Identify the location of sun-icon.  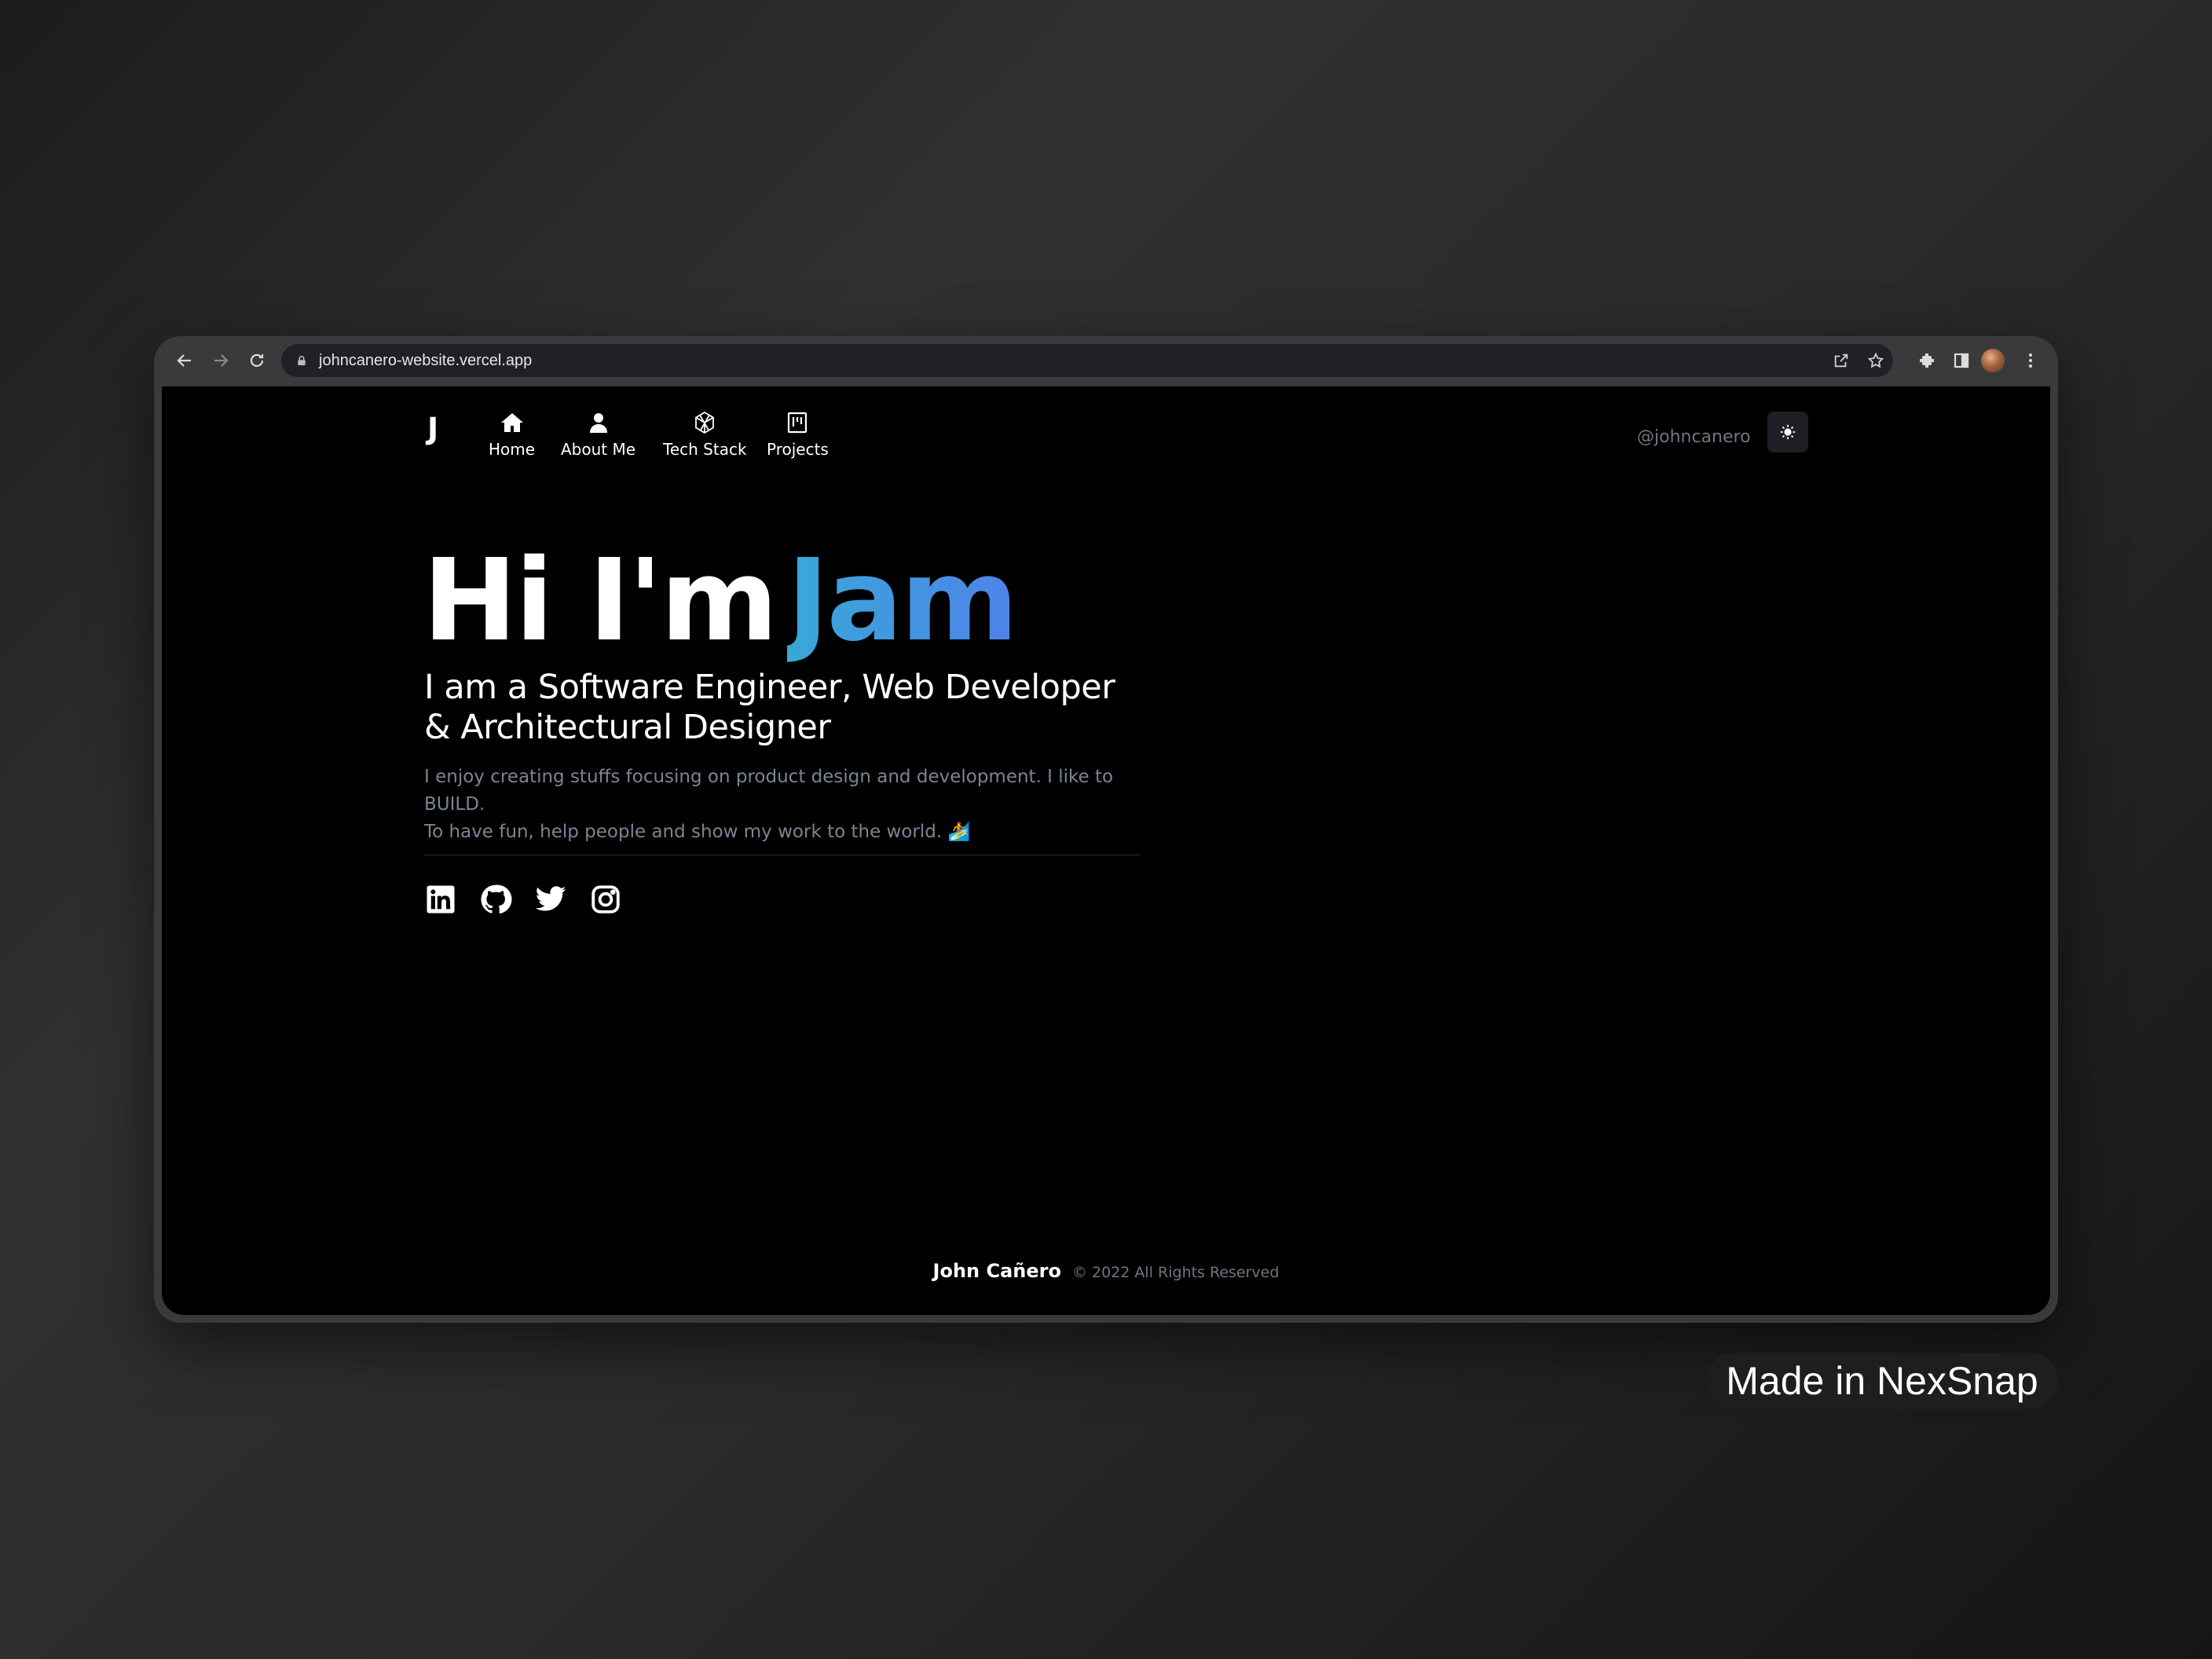
(1788, 432).